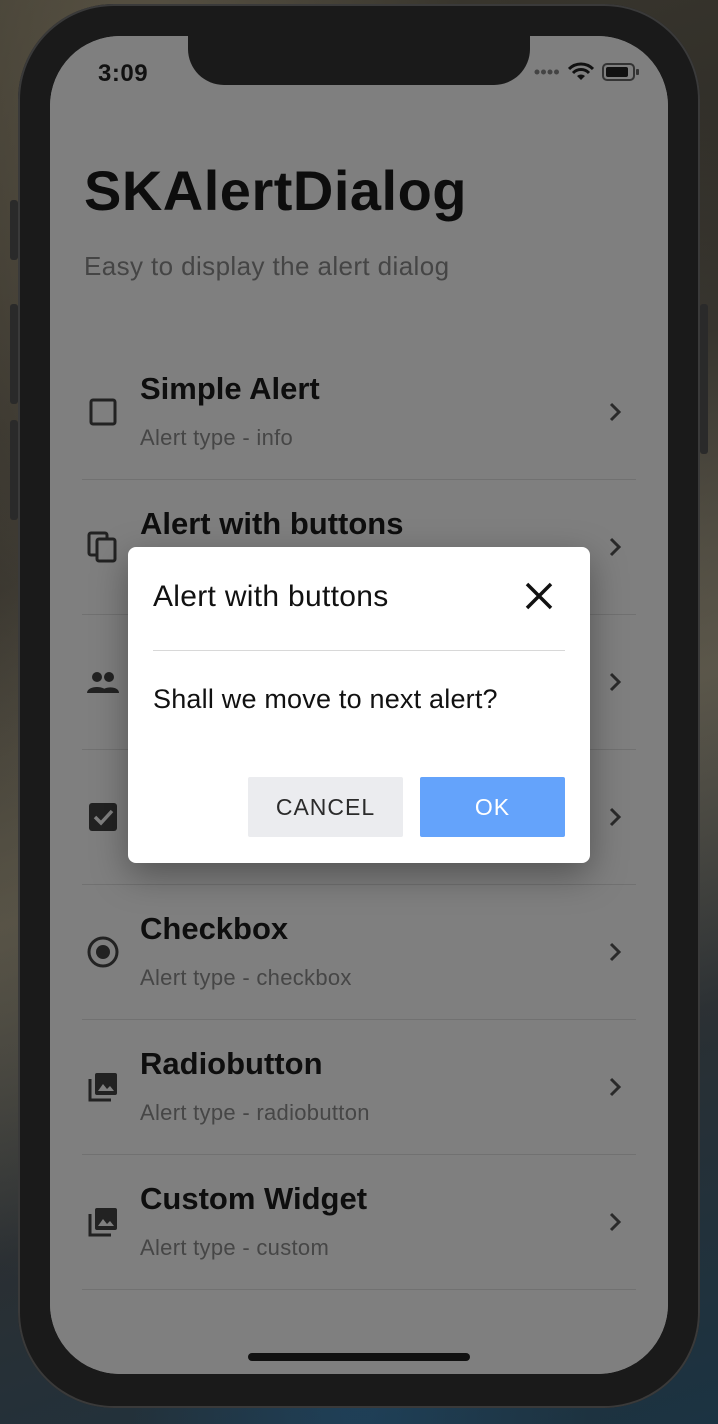  What do you see at coordinates (359, 1357) in the screenshot?
I see `home-indicator` at bounding box center [359, 1357].